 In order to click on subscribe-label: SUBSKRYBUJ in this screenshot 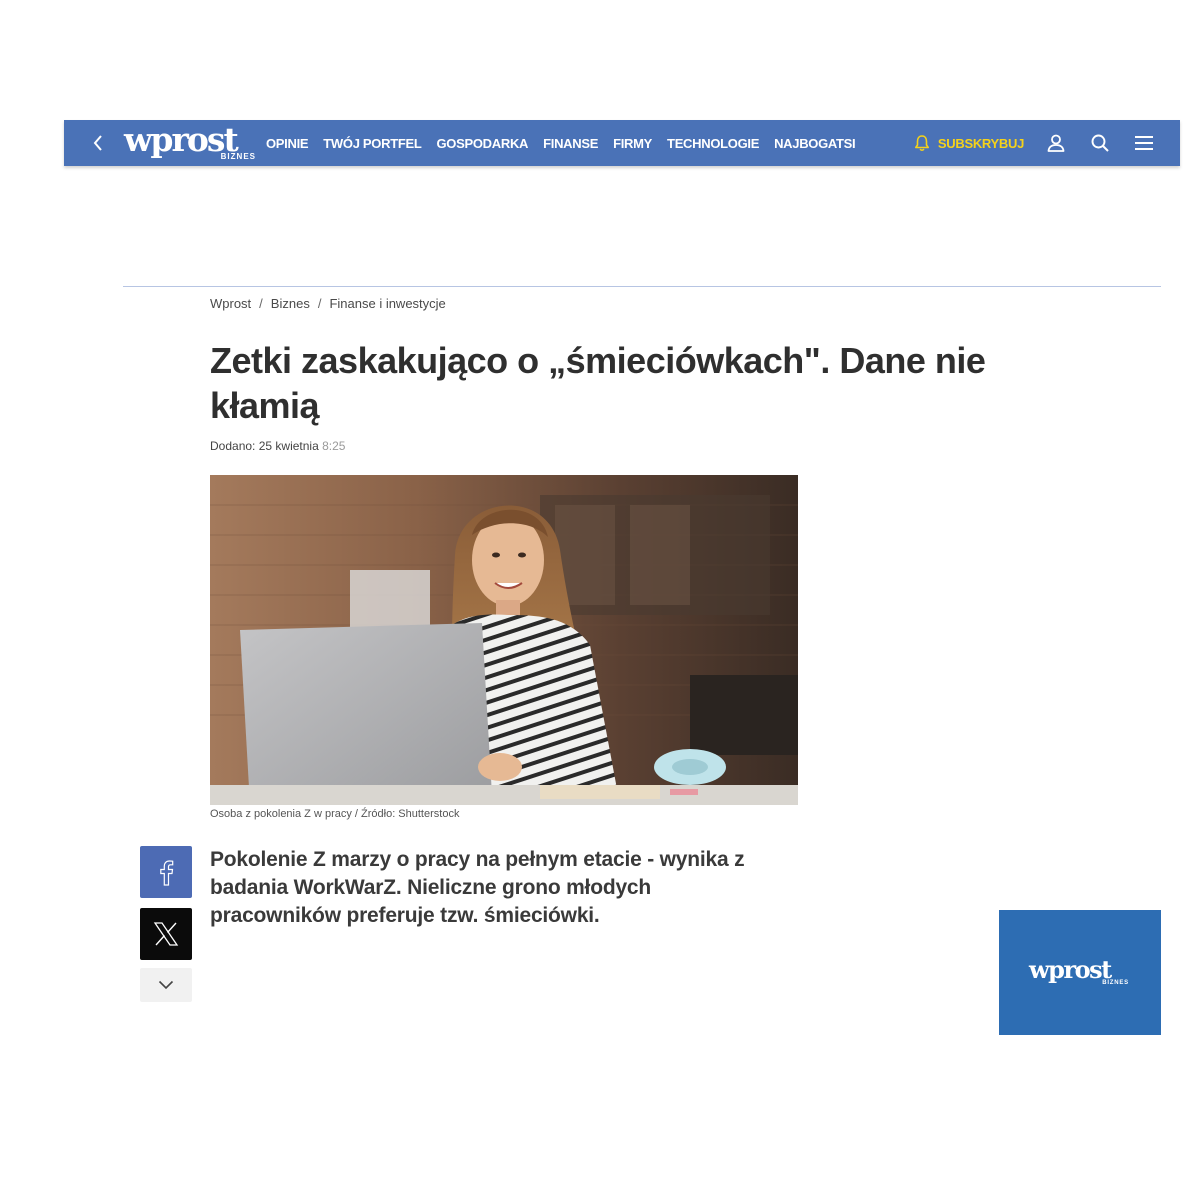, I will do `click(980, 143)`.